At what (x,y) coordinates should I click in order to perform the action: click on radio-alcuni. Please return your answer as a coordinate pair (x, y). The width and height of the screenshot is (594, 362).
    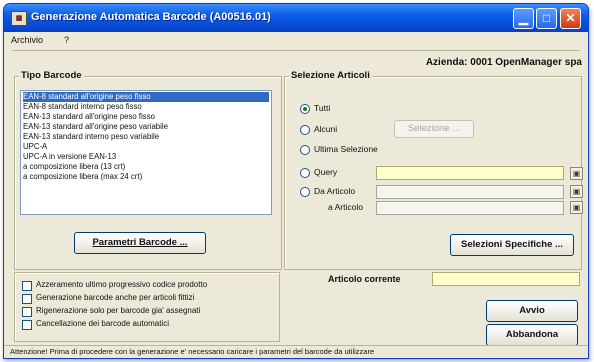
    Looking at the image, I should click on (305, 130).